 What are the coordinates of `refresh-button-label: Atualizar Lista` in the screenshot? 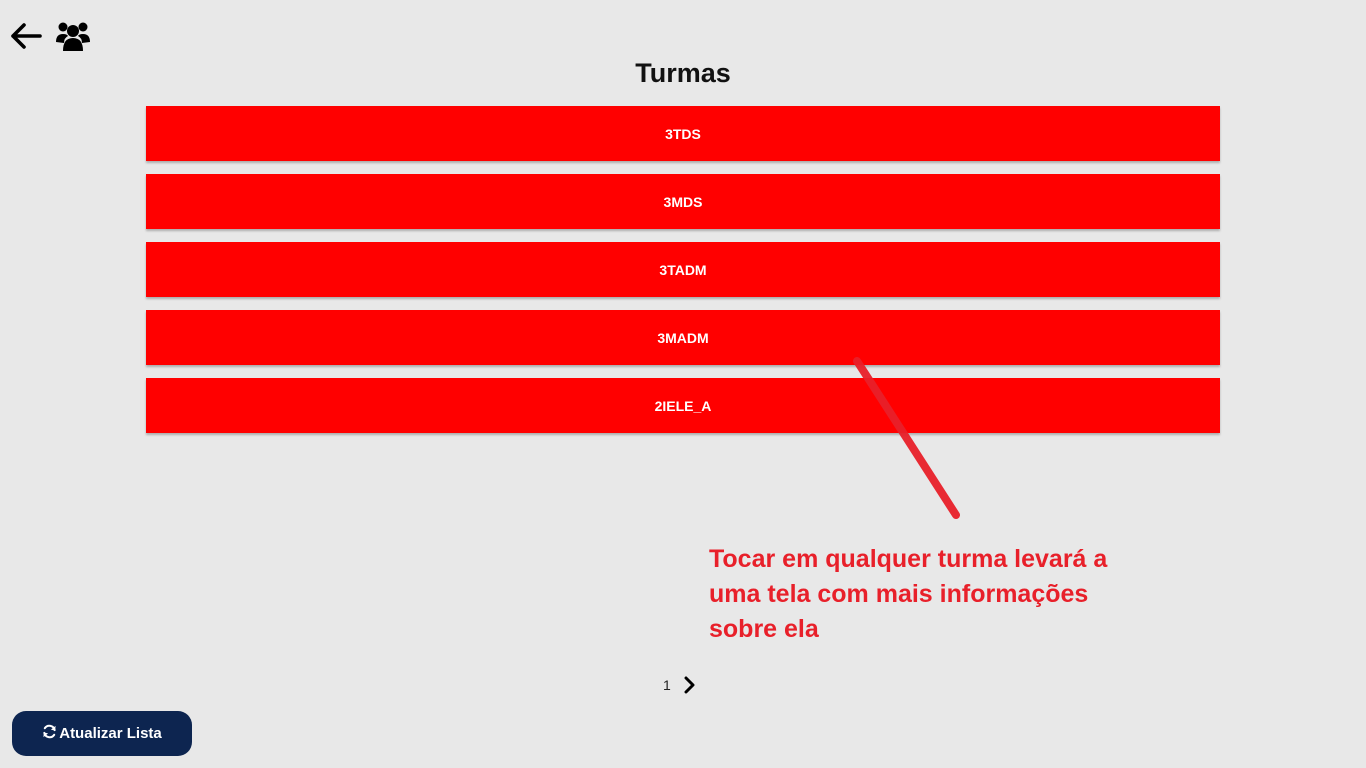 It's located at (110, 733).